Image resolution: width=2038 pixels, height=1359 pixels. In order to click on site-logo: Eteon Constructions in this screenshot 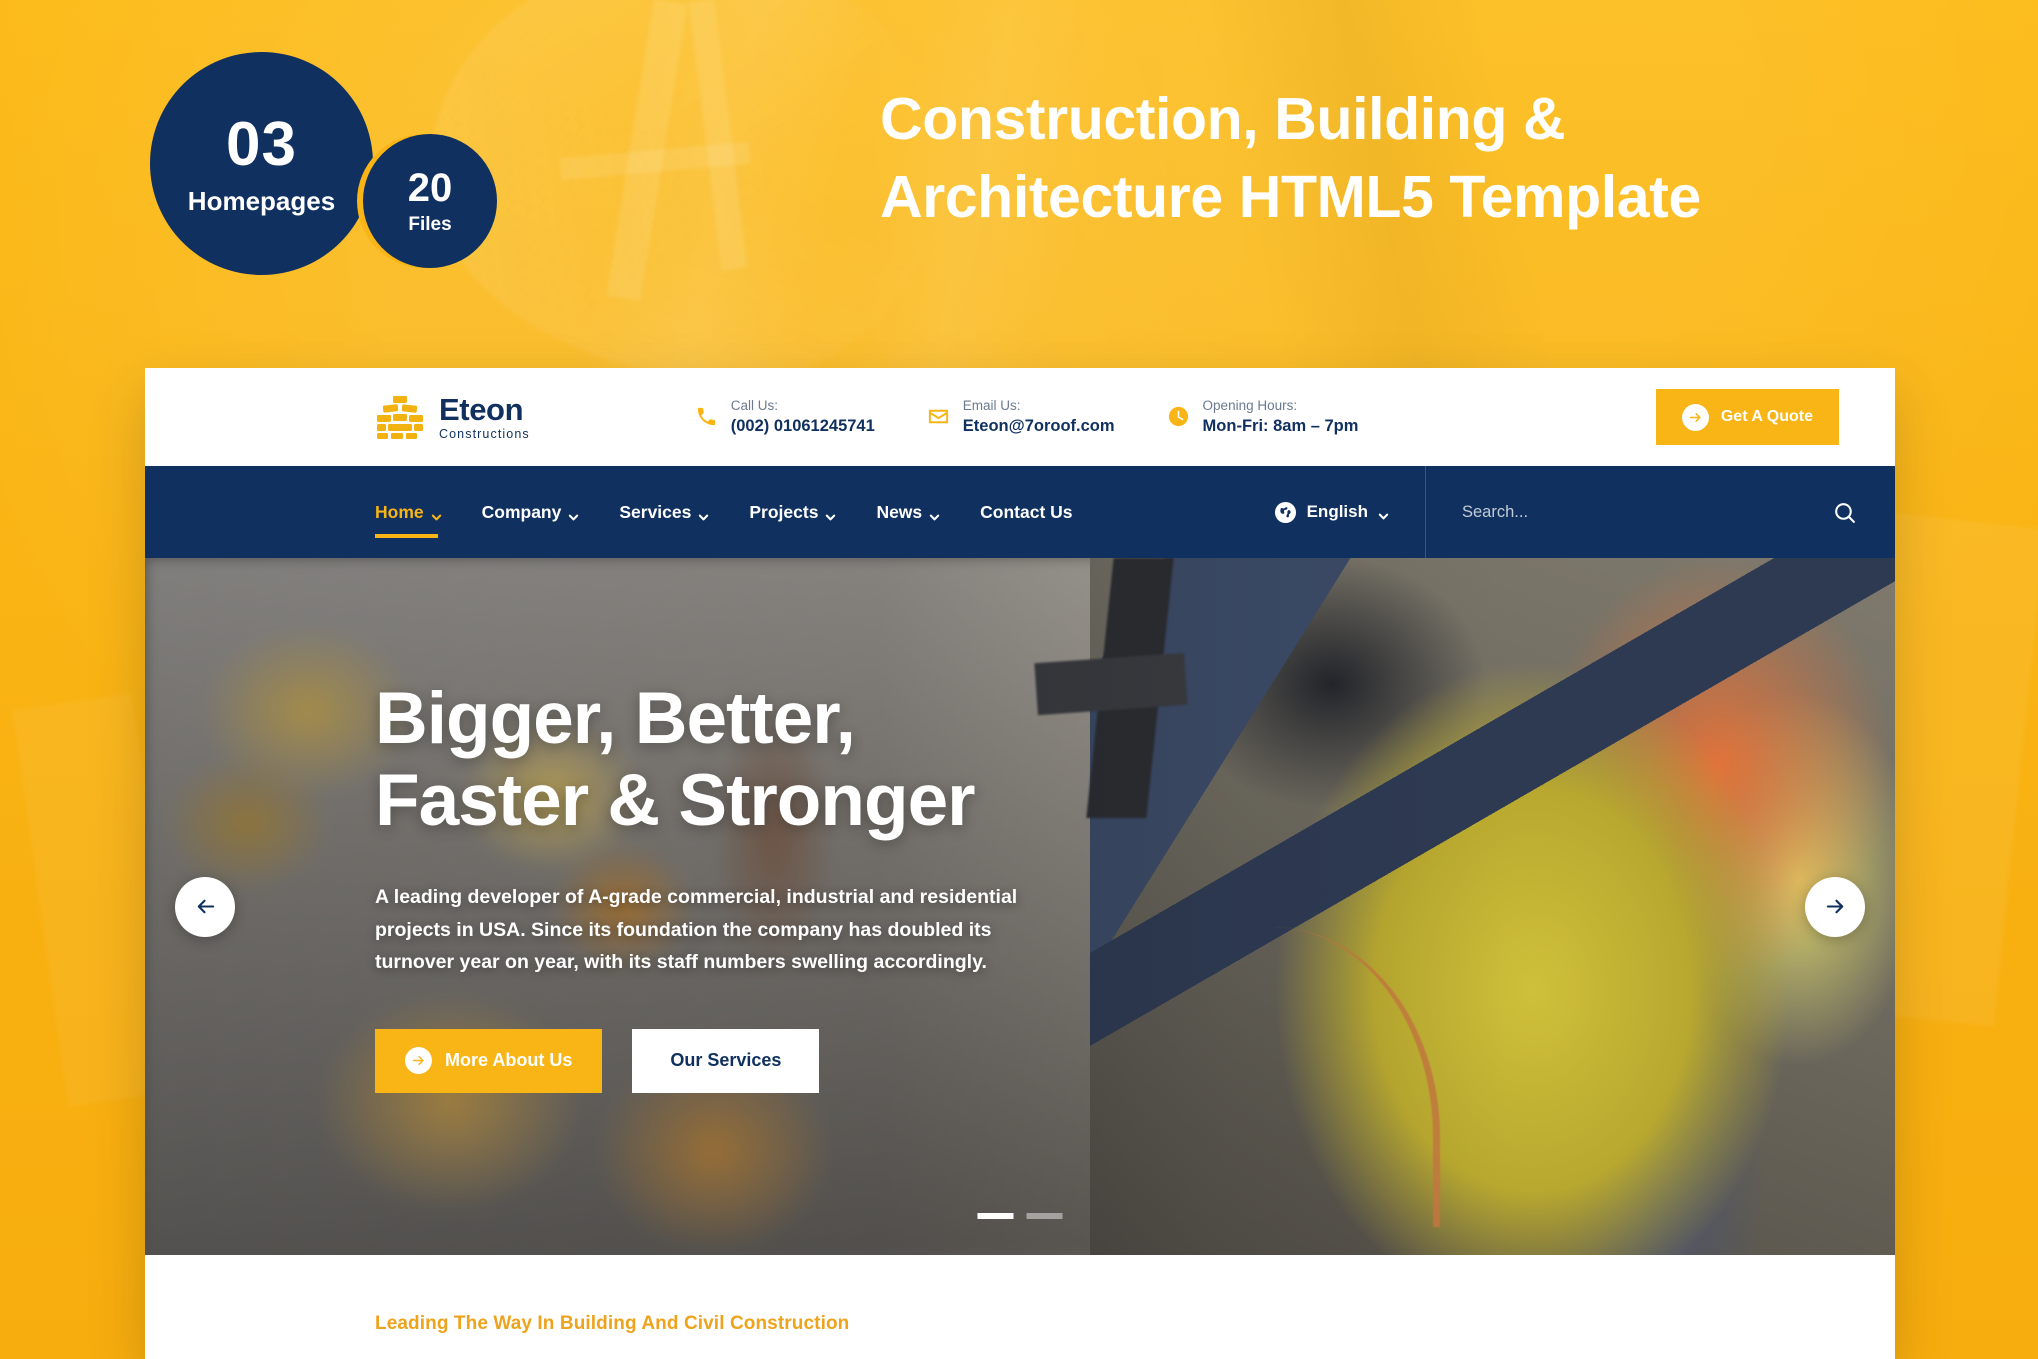, I will do `click(452, 417)`.